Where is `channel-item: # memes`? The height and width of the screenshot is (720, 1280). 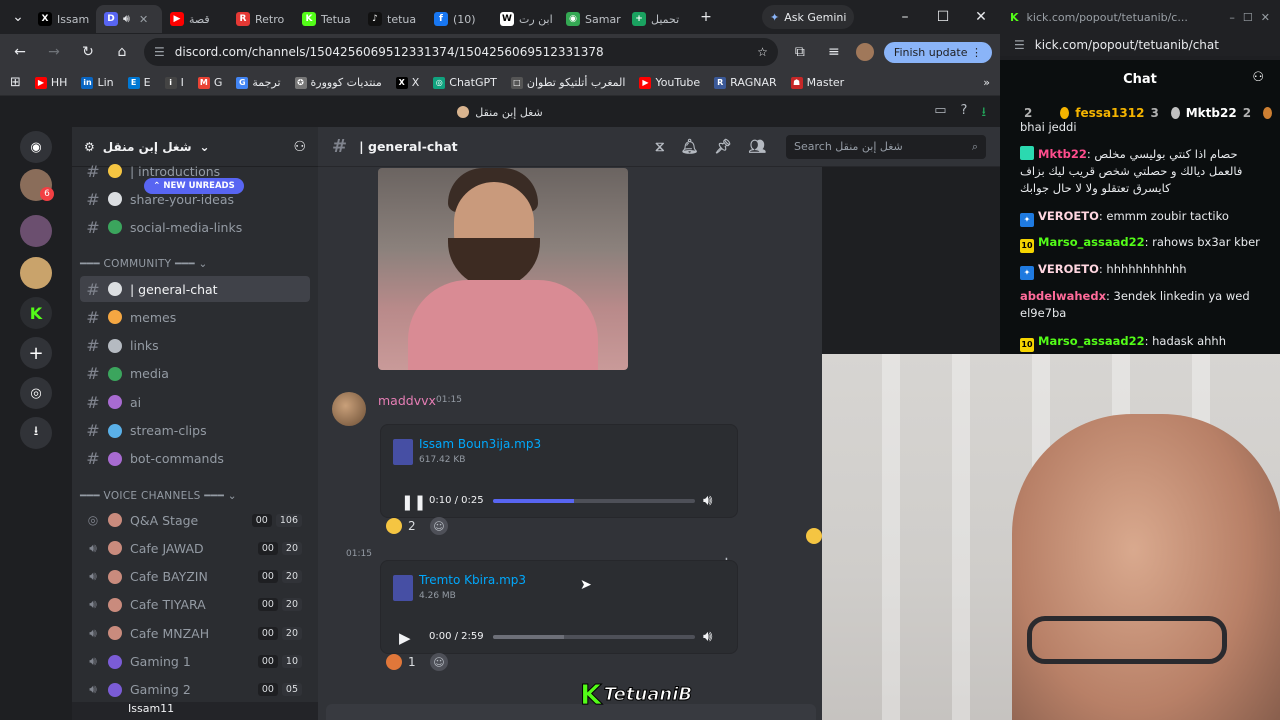 channel-item: # memes is located at coordinates (195, 317).